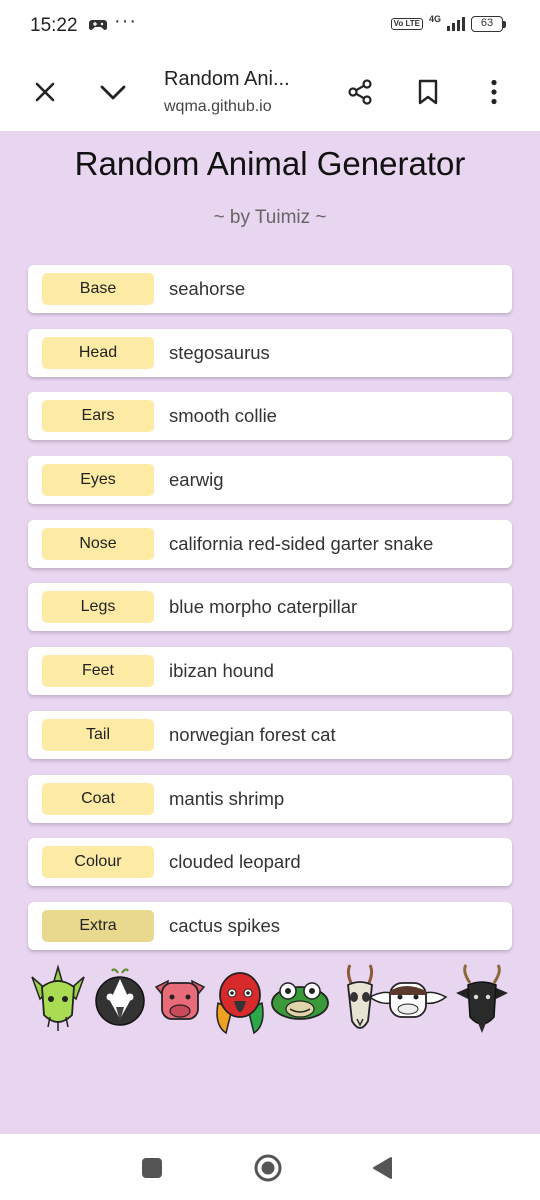 The width and height of the screenshot is (540, 1200). I want to click on parrot-head-icon, so click(240, 1001).